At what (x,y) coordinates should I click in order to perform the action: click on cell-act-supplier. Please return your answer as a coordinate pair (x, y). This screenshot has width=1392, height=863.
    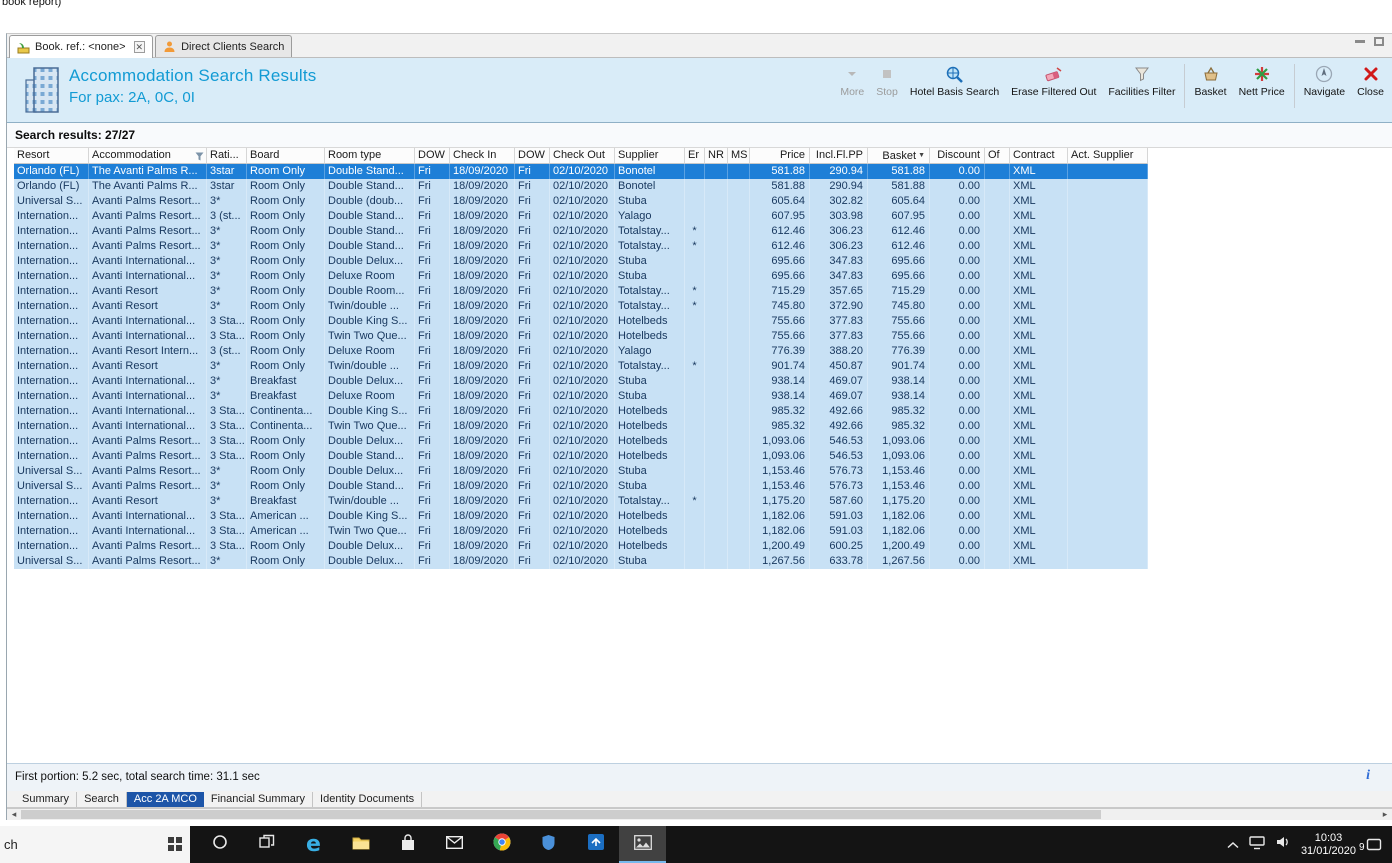
    Looking at the image, I should click on (1108, 366).